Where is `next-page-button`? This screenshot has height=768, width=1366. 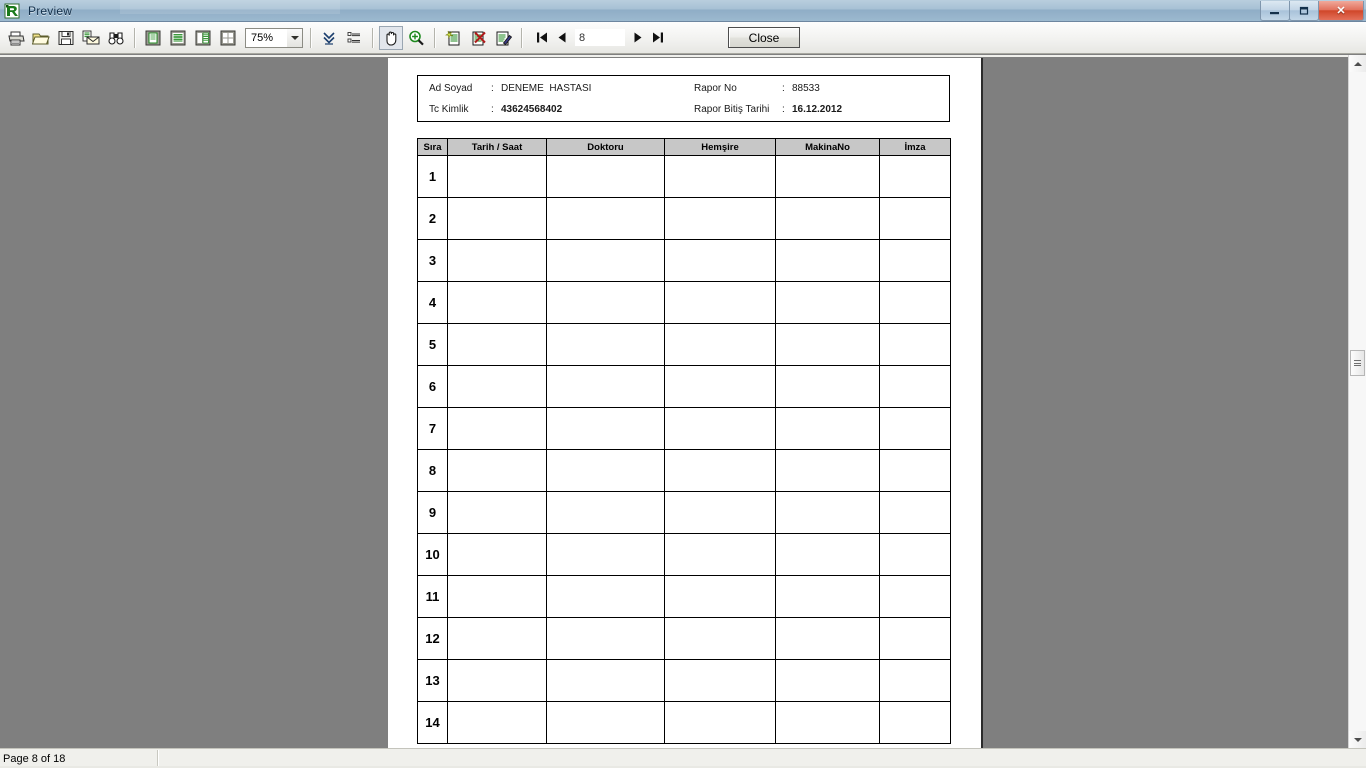 next-page-button is located at coordinates (638, 38).